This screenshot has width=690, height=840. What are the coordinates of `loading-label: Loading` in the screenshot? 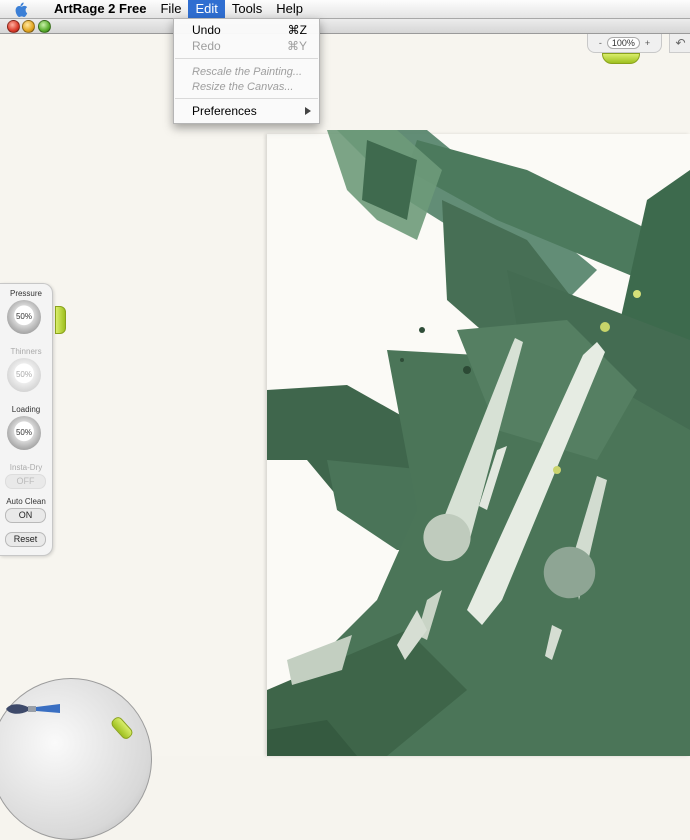 It's located at (26, 409).